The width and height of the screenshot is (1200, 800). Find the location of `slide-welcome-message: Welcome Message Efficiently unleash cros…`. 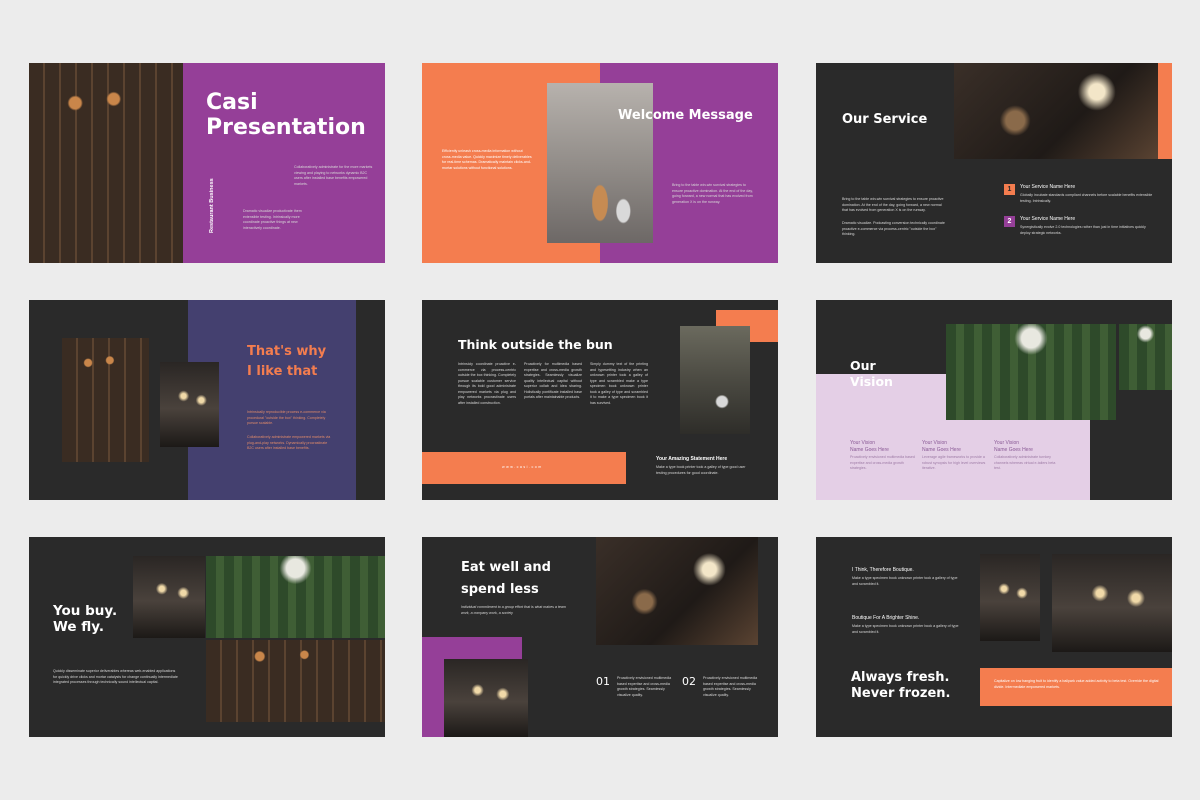

slide-welcome-message: Welcome Message Efficiently unleash cros… is located at coordinates (600, 163).